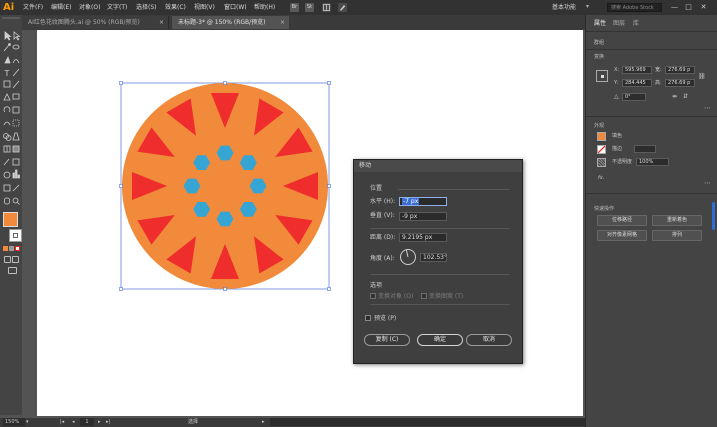 The height and width of the screenshot is (427, 717). What do you see at coordinates (408, 257) in the screenshot?
I see `angle-dial-icon` at bounding box center [408, 257].